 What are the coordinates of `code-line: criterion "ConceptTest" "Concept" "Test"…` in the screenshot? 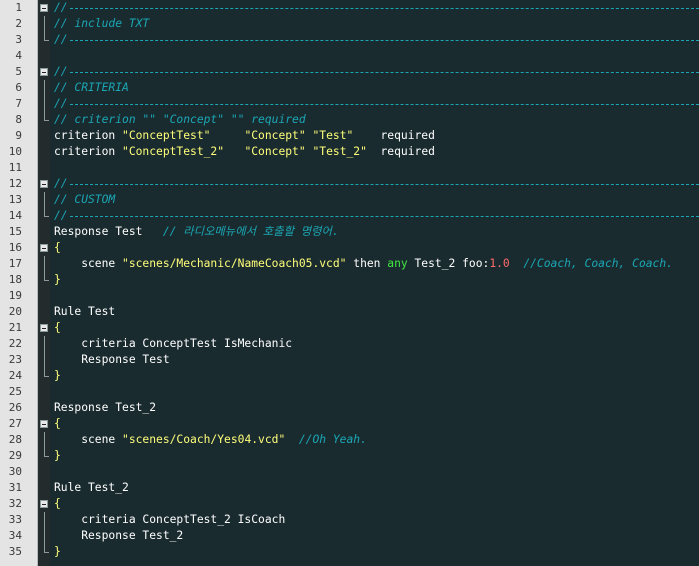 It's located at (376, 136).